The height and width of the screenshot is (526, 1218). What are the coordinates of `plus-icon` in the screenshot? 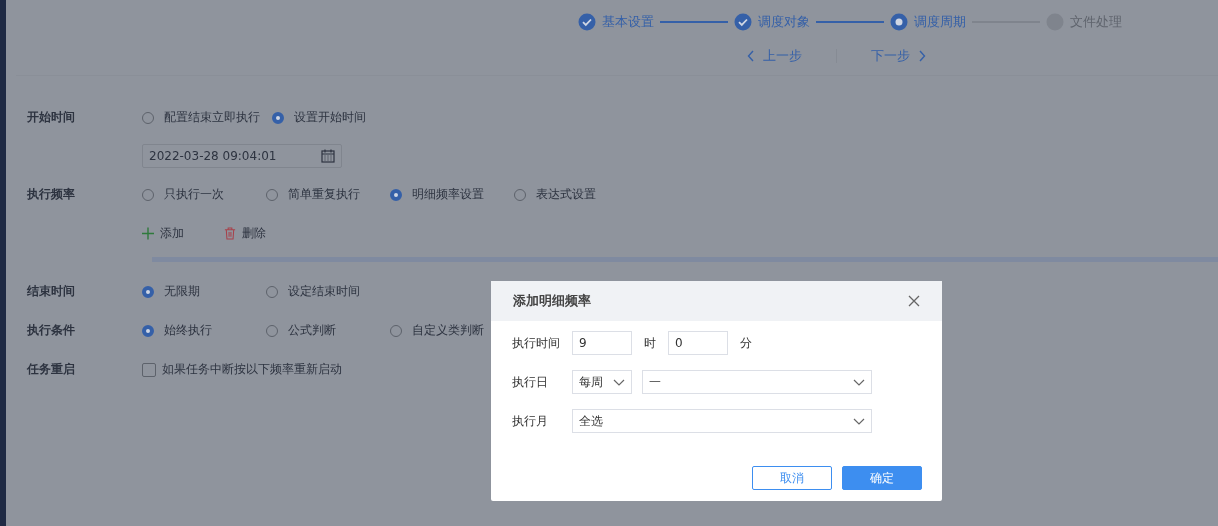 It's located at (148, 233).